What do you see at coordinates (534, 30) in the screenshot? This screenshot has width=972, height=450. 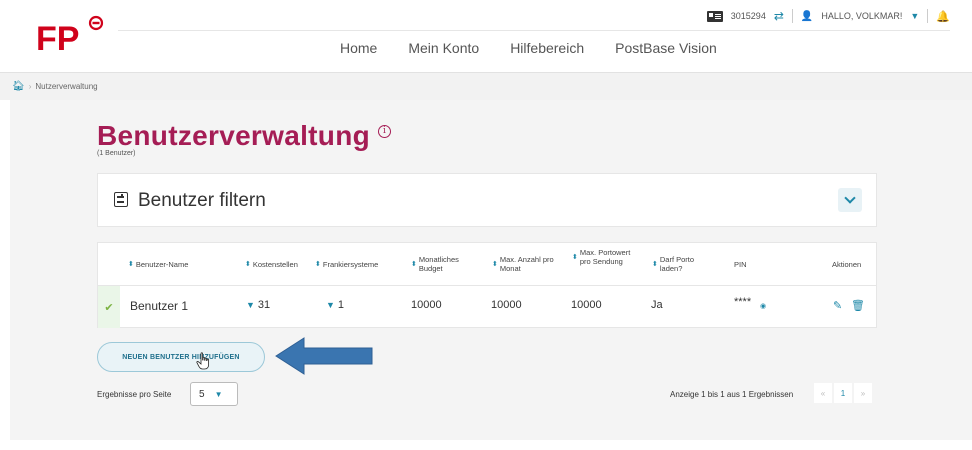 I see `header-divider` at bounding box center [534, 30].